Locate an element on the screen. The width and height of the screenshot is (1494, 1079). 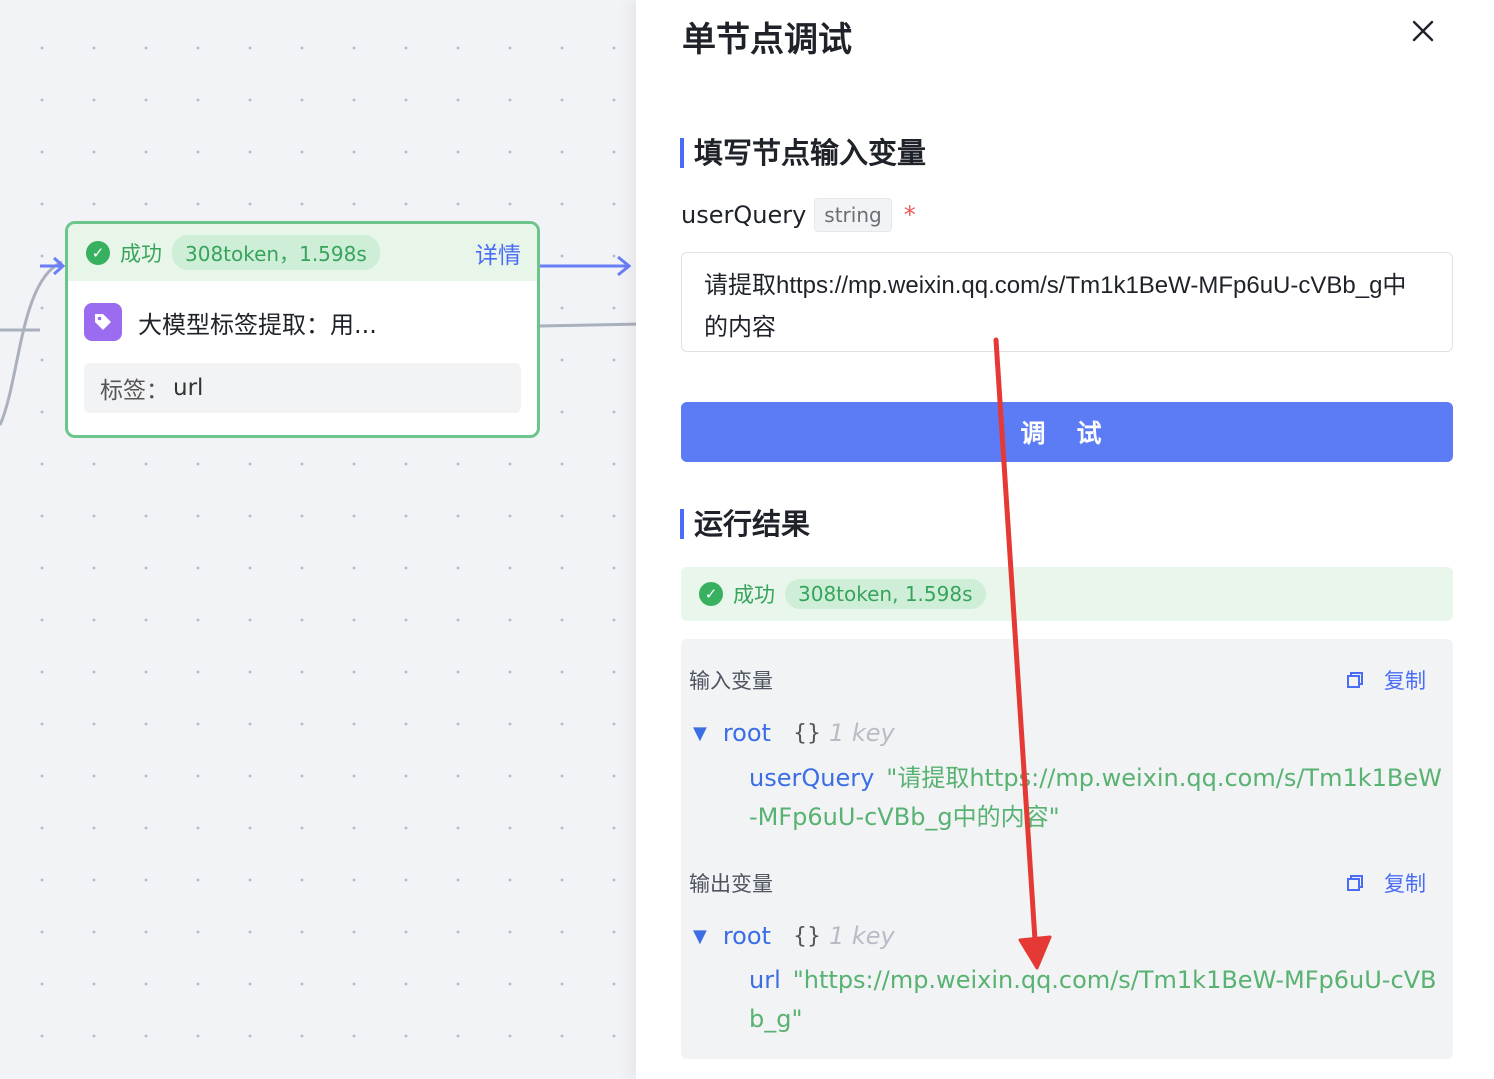
node-token-badge: 308token，1.598s is located at coordinates (276, 252).